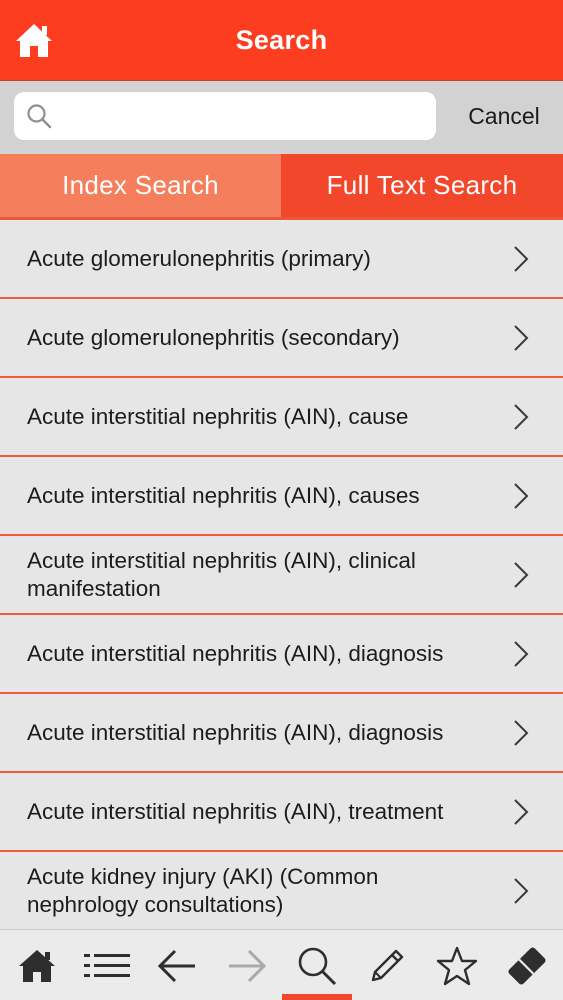 This screenshot has width=563, height=1000. Describe the element at coordinates (242, 116) in the screenshot. I see `search-input` at that location.